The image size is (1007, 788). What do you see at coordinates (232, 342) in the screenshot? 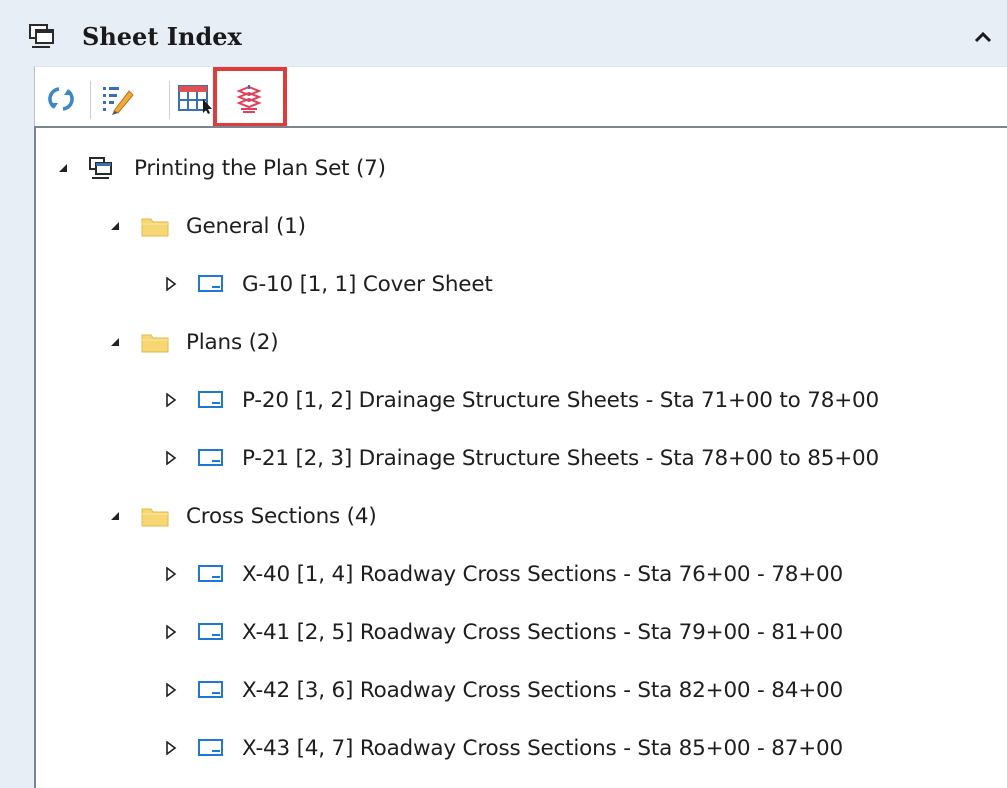
I see `folder-label: Plans (2)` at bounding box center [232, 342].